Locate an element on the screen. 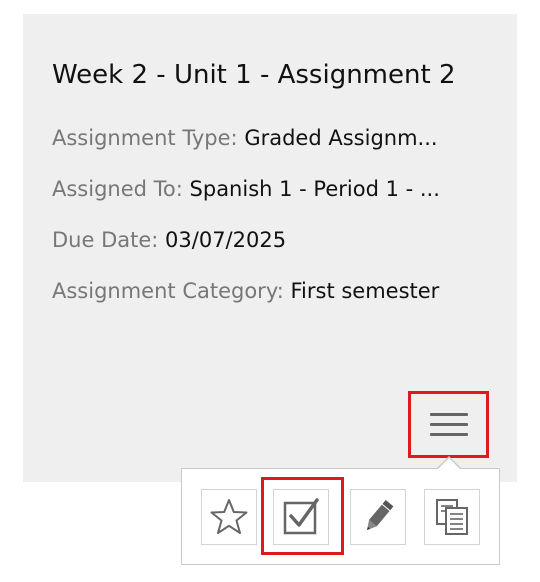 This screenshot has height=582, width=540. assigned-to-label: Assigned To: is located at coordinates (117, 189).